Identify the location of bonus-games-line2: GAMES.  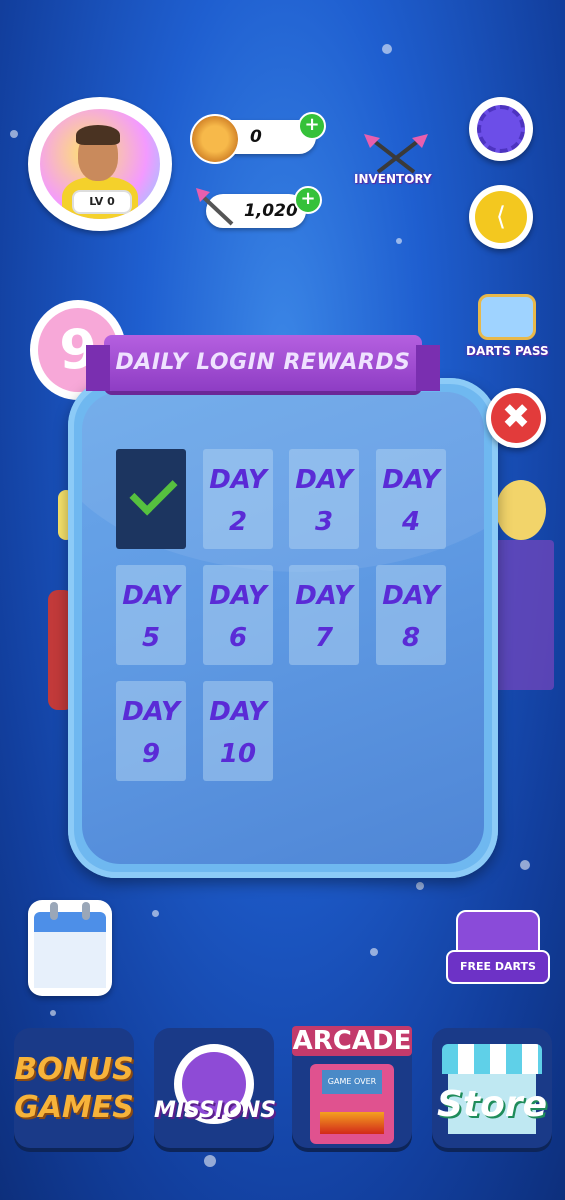
(74, 1107).